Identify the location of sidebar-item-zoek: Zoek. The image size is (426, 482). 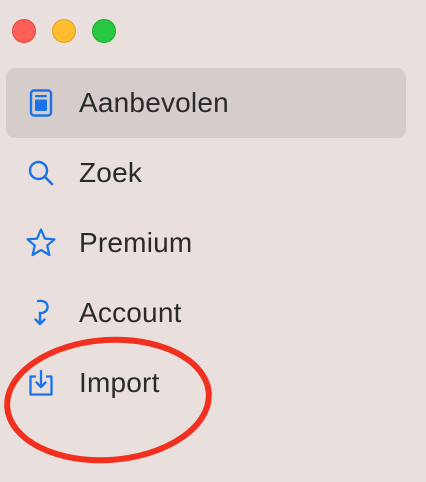
(206, 173).